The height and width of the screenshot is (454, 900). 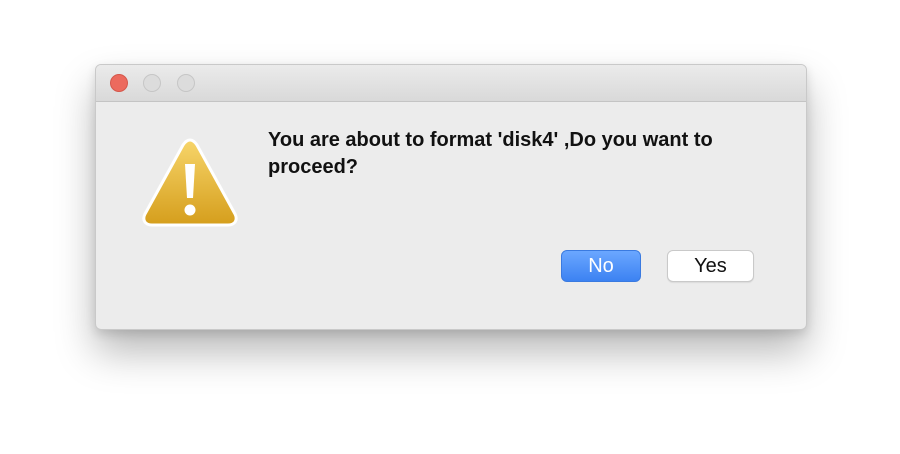 What do you see at coordinates (119, 83) in the screenshot?
I see `close-window-button` at bounding box center [119, 83].